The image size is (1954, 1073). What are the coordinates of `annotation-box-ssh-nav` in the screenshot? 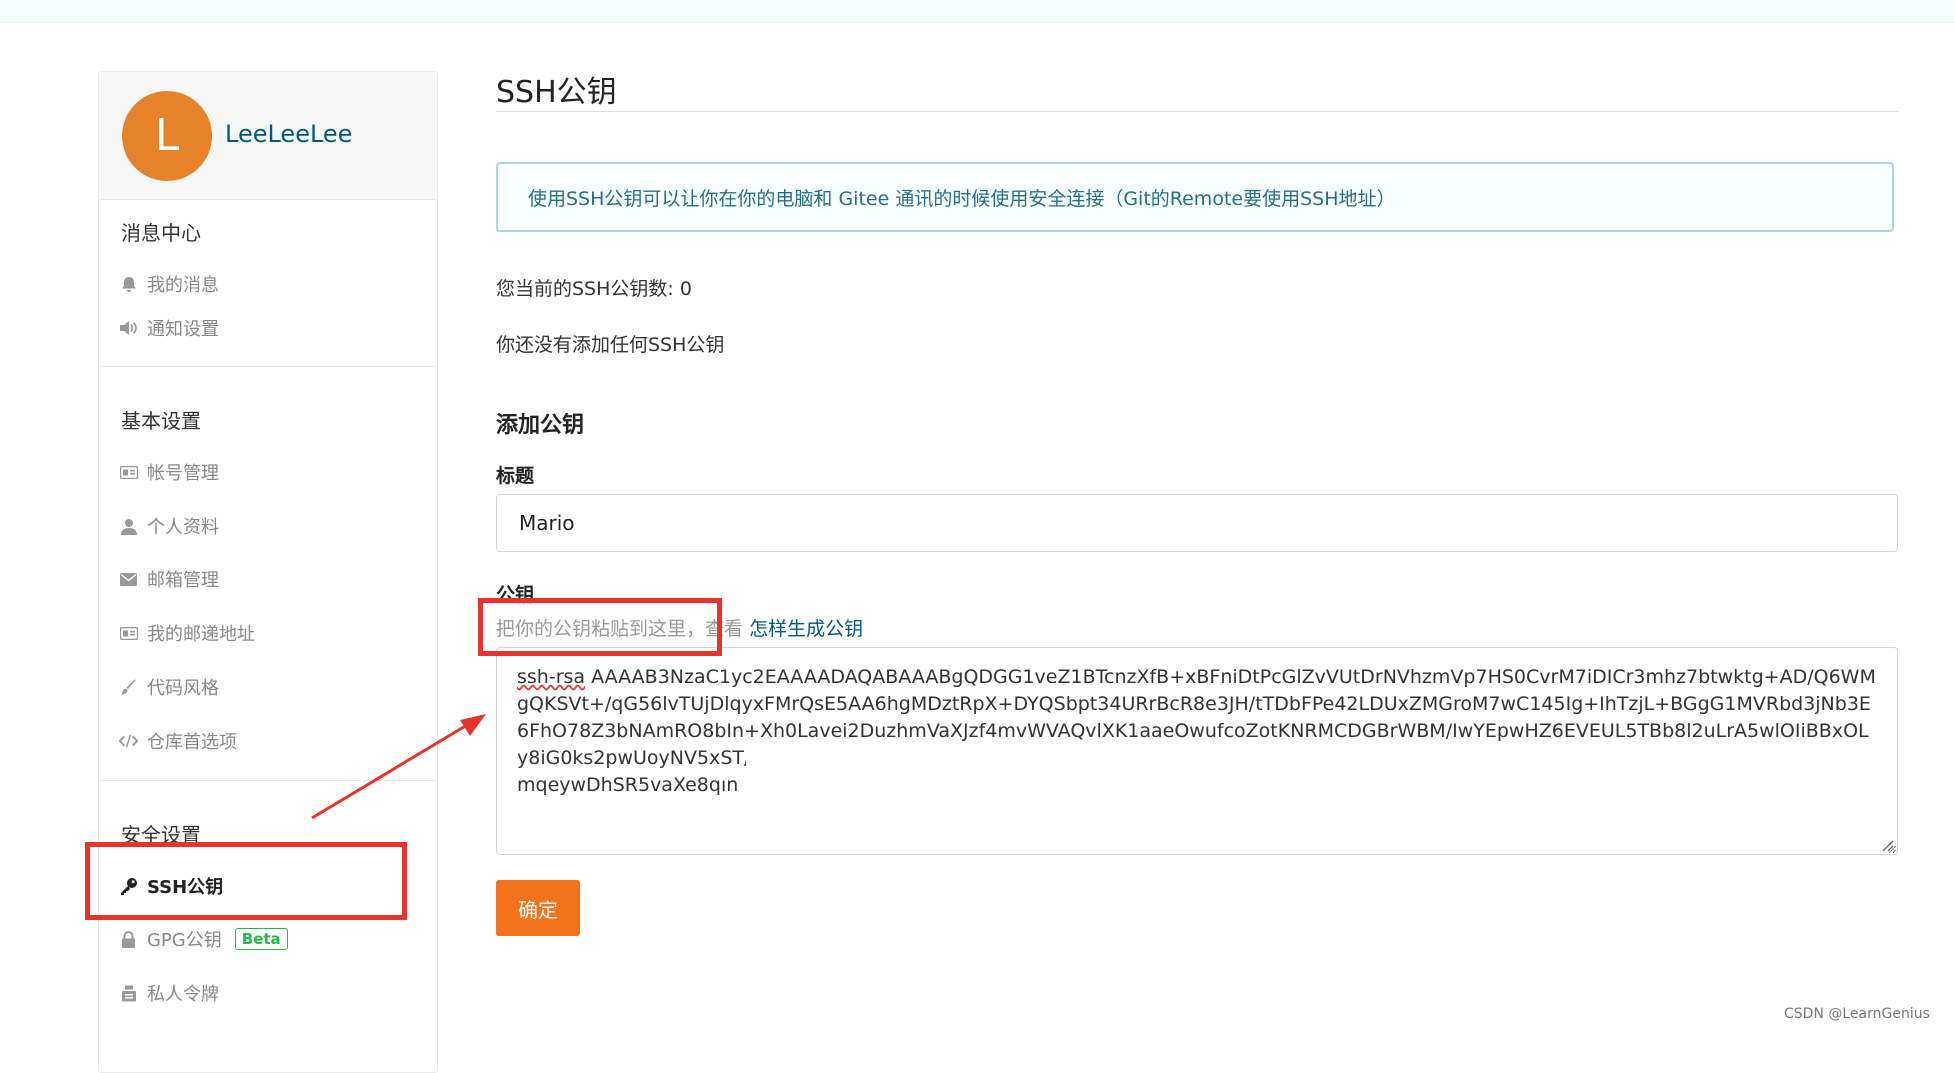 It's located at (246, 881).